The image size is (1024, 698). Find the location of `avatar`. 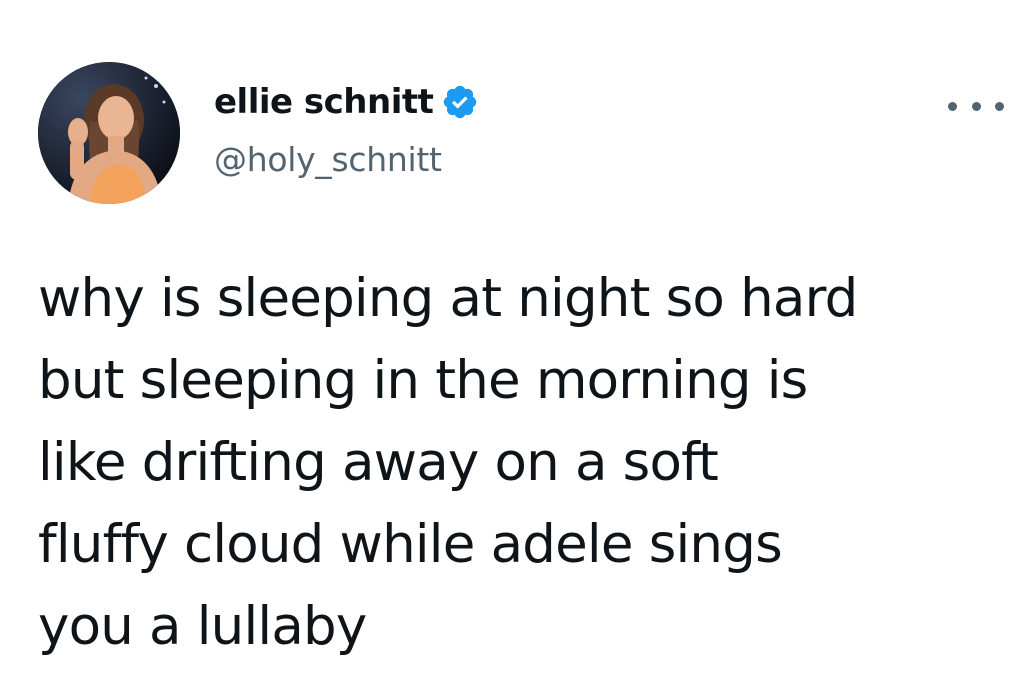

avatar is located at coordinates (109, 133).